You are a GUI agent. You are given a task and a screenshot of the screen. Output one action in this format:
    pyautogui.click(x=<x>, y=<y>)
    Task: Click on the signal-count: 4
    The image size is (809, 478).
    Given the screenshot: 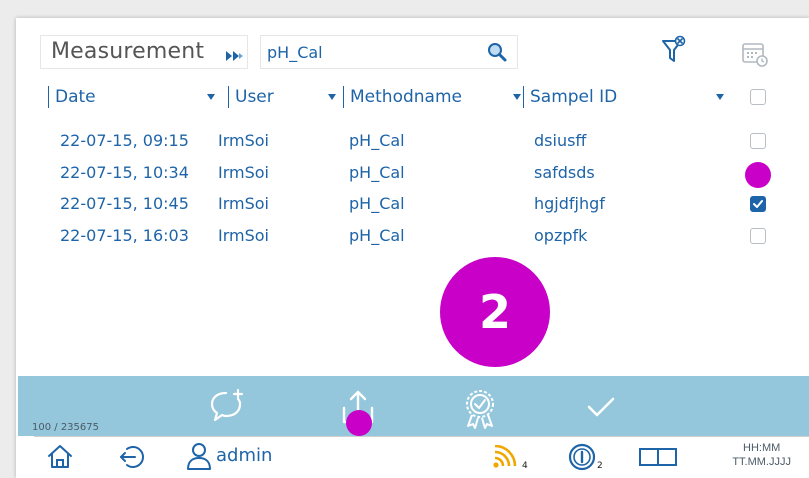 What is the action you would take?
    pyautogui.click(x=525, y=466)
    